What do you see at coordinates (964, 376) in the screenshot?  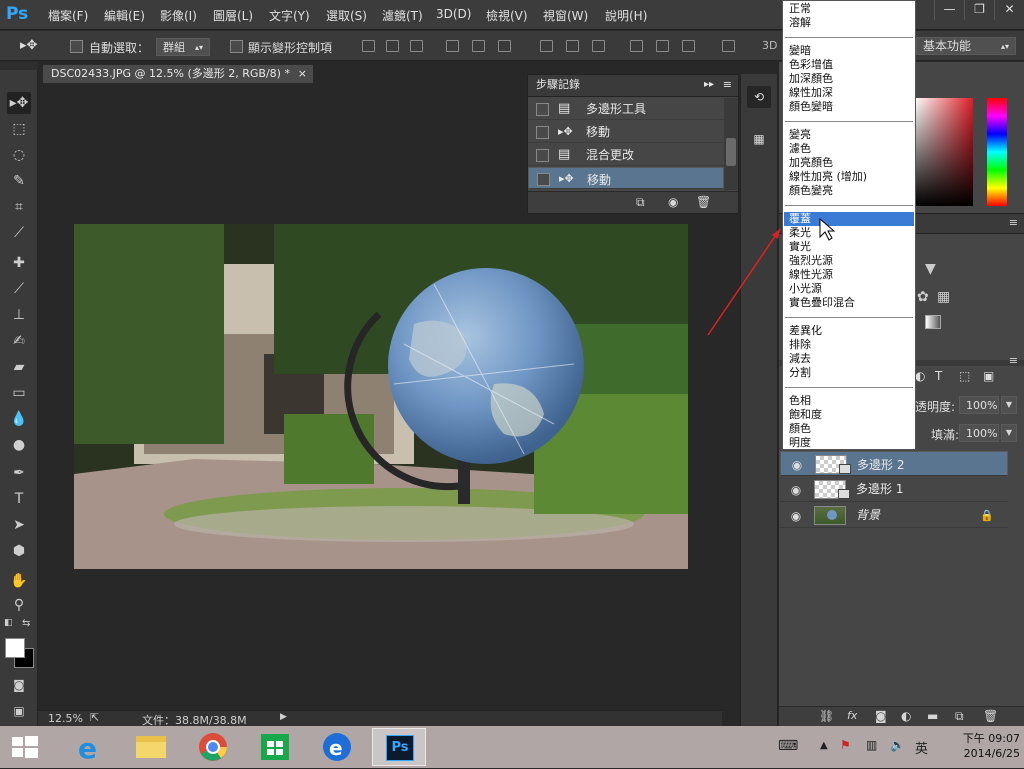 I see `filter-shape-icon: ⬚` at bounding box center [964, 376].